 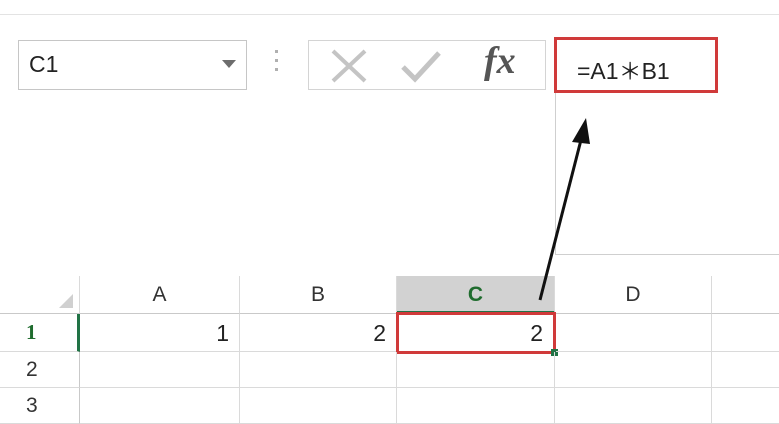 What do you see at coordinates (633, 370) in the screenshot?
I see `cell-d2` at bounding box center [633, 370].